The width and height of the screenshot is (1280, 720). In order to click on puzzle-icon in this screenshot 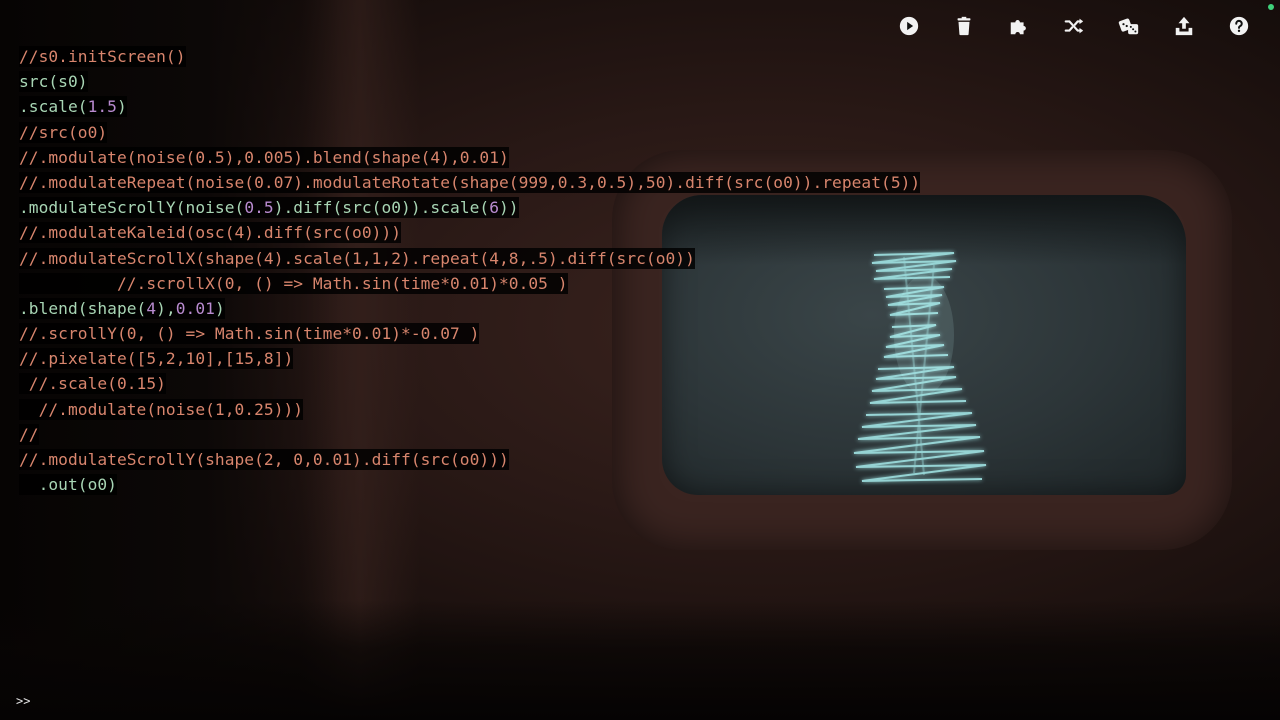, I will do `click(1018, 27)`.